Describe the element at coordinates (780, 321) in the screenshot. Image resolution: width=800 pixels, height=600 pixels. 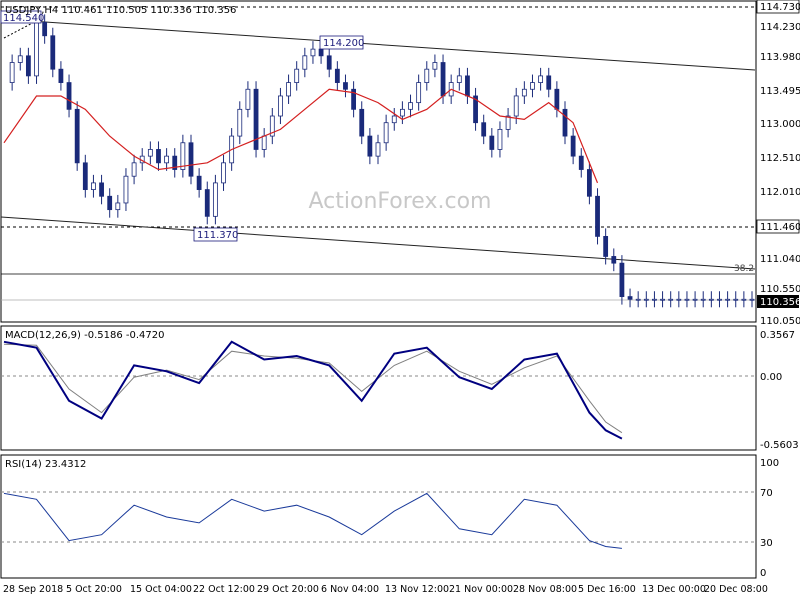
I see `price-tick: 110.050` at that location.